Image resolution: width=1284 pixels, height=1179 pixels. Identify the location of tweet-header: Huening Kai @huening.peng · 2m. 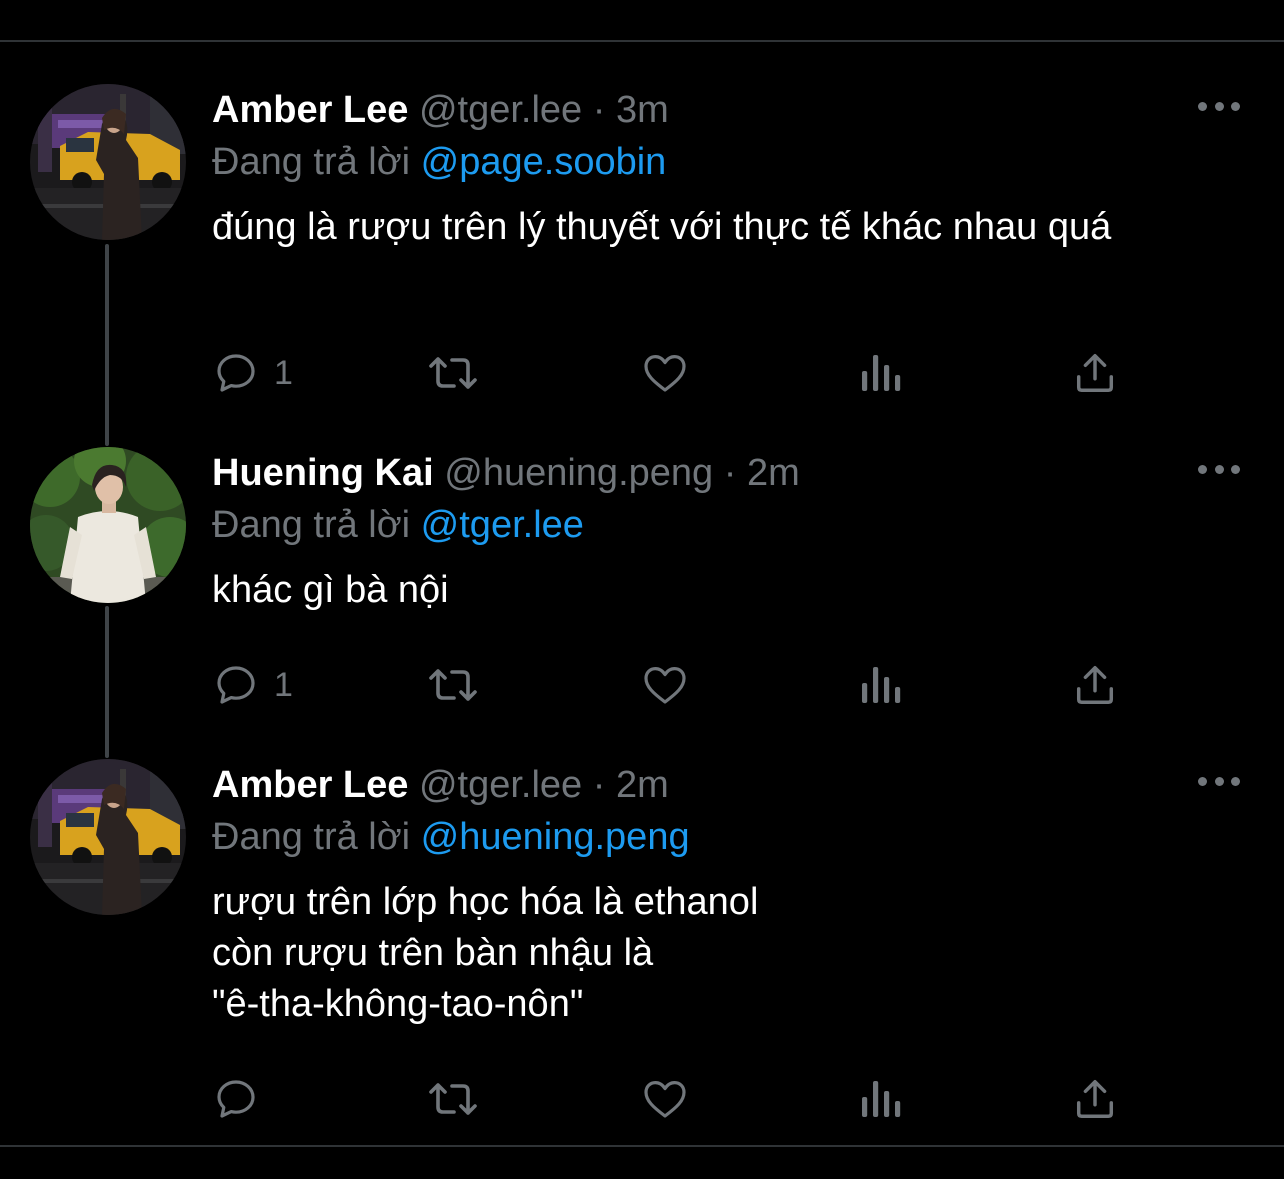
(707, 473).